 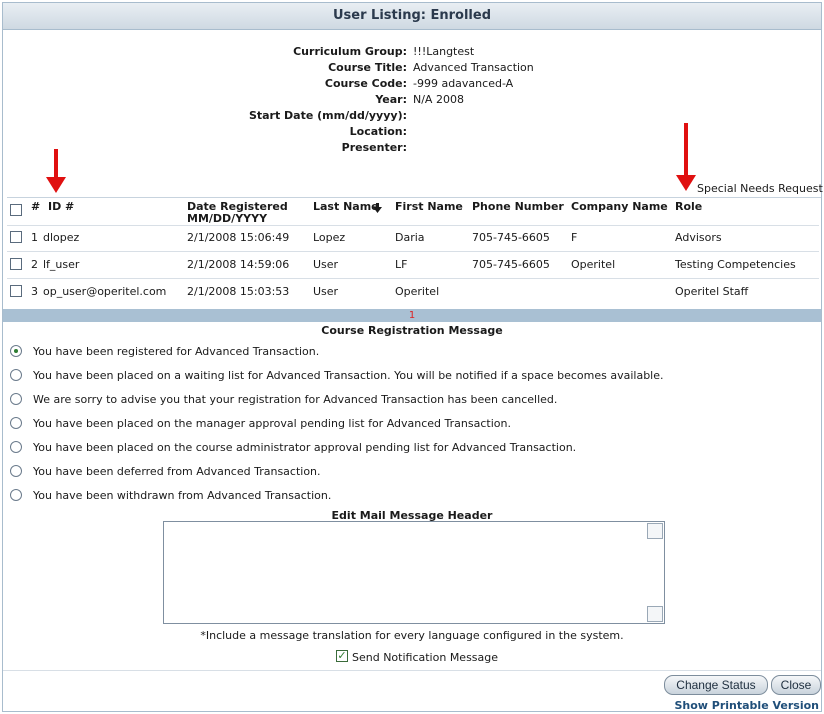 What do you see at coordinates (410, 237) in the screenshot?
I see `row-first-name: Daria` at bounding box center [410, 237].